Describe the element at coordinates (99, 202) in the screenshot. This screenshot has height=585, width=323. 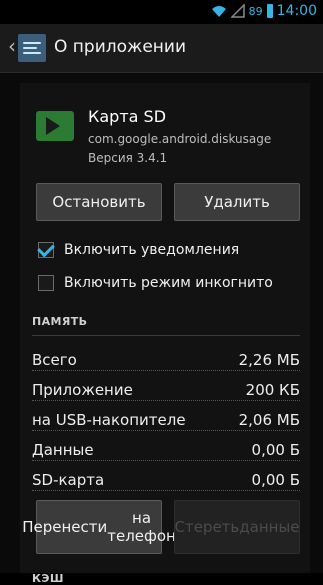
I see `stop-button: Остановить` at that location.